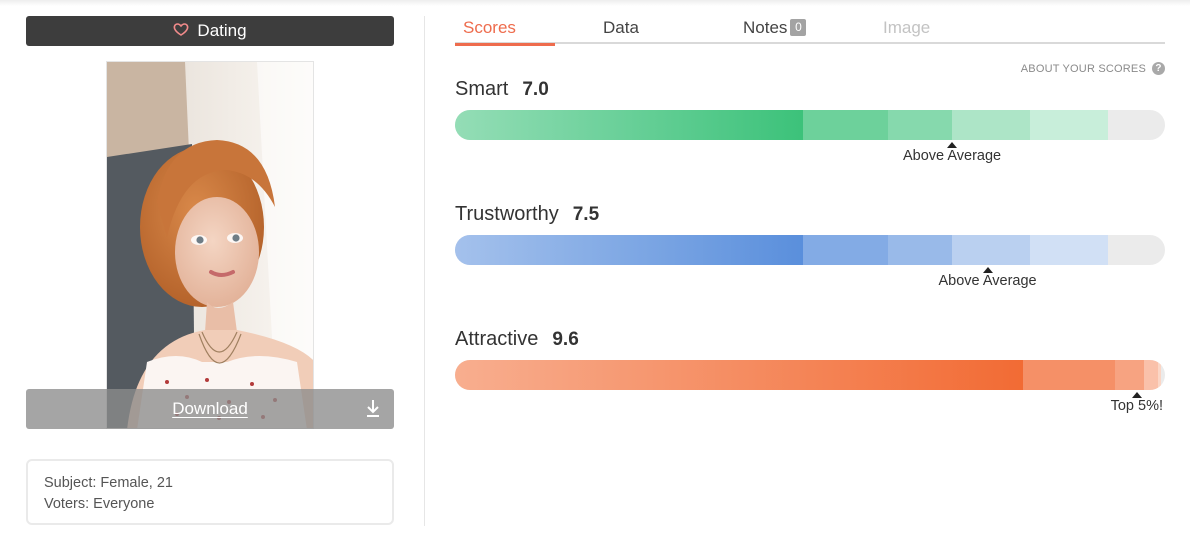 The image size is (1190, 533). Describe the element at coordinates (810, 91) in the screenshot. I see `score-heading: Smart 7.0` at that location.